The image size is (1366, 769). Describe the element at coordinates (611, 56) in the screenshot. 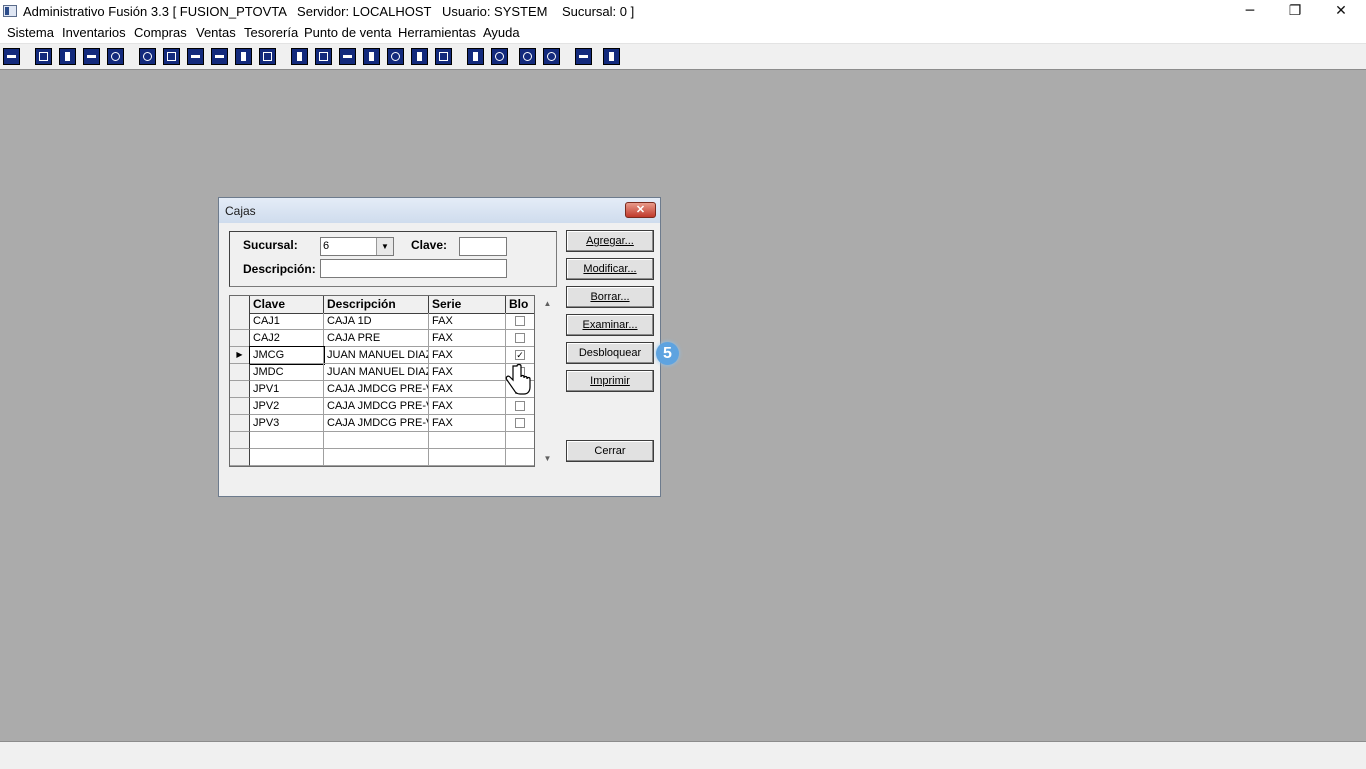

I see `help-icon` at that location.